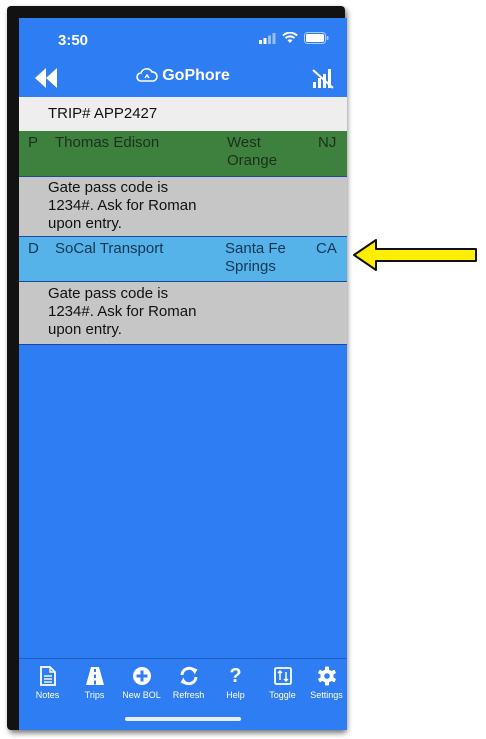 This screenshot has width=486, height=739. Describe the element at coordinates (183, 719) in the screenshot. I see `home-indicator` at that location.